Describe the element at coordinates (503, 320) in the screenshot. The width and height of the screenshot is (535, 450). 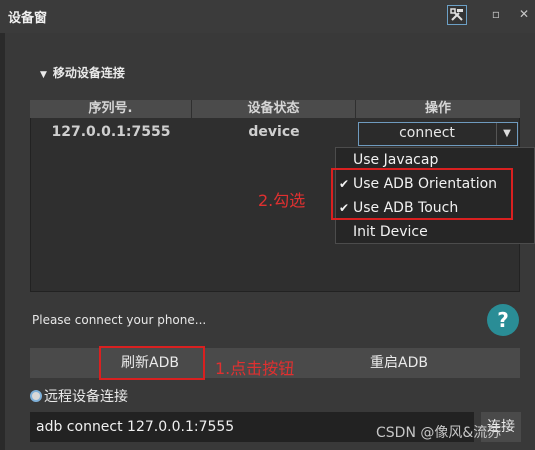
I see `help-icon: ?` at that location.